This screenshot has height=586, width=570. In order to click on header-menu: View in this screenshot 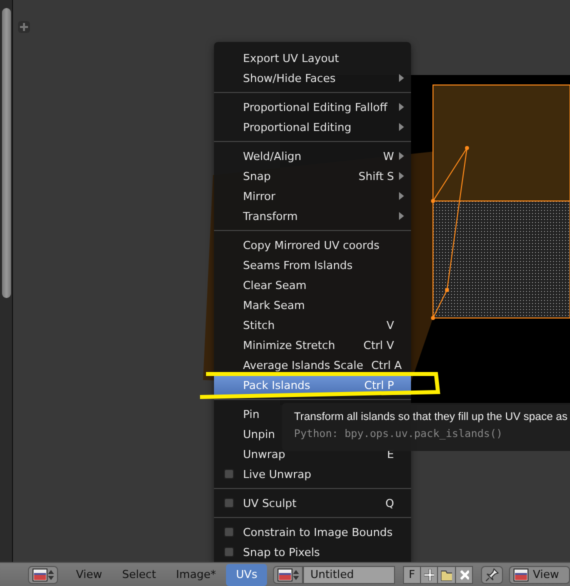, I will do `click(89, 575)`.